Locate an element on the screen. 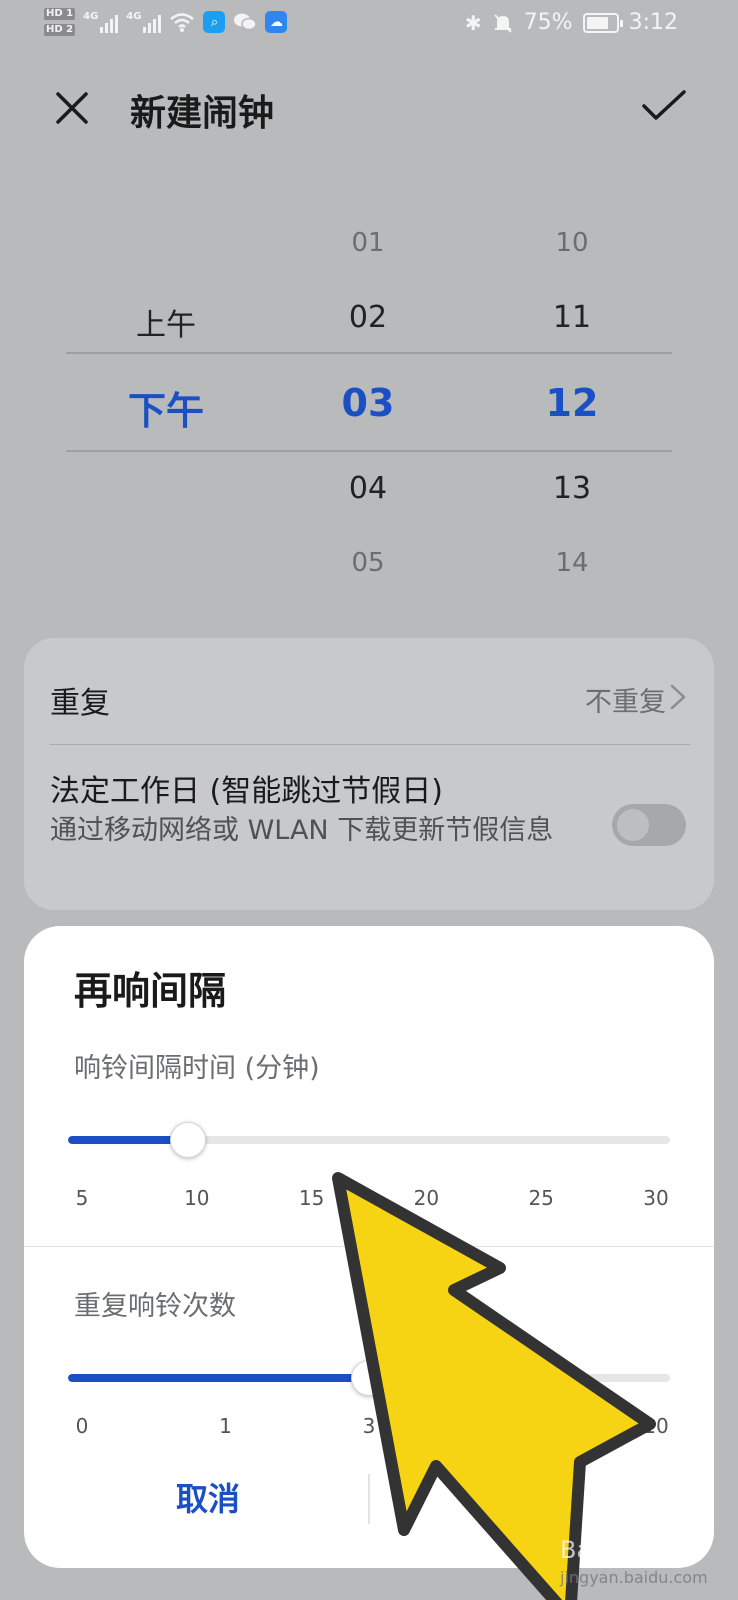 The width and height of the screenshot is (738, 1600). interval-tick: 10 is located at coordinates (197, 1198).